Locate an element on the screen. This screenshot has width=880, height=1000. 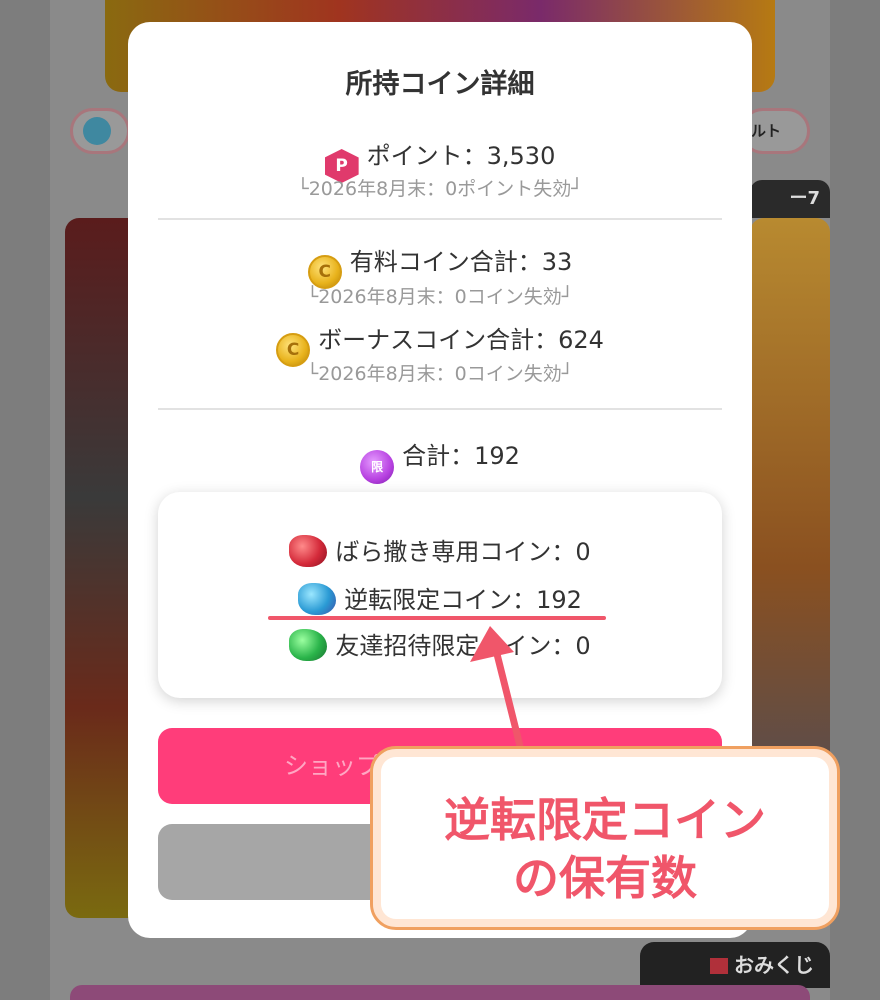
clapper-icon is located at coordinates (719, 966).